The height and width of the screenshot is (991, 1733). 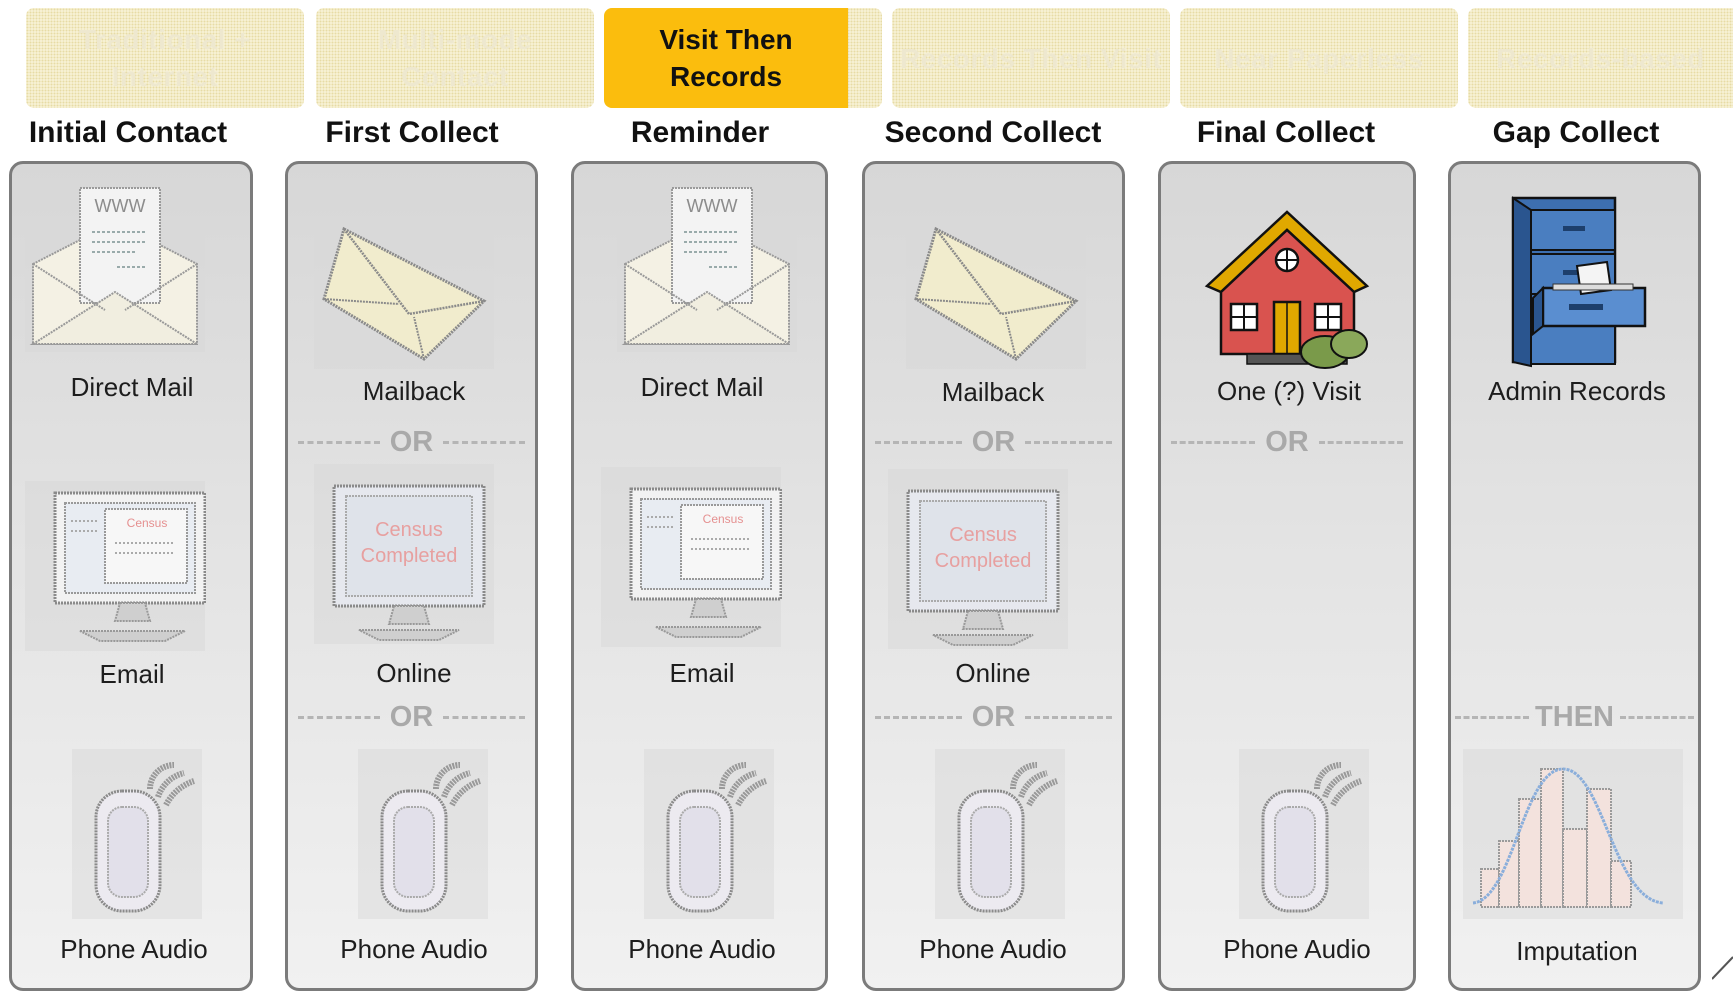 What do you see at coordinates (1574, 576) in the screenshot?
I see `column-gap-collect: Admin Records THEN Imputation` at bounding box center [1574, 576].